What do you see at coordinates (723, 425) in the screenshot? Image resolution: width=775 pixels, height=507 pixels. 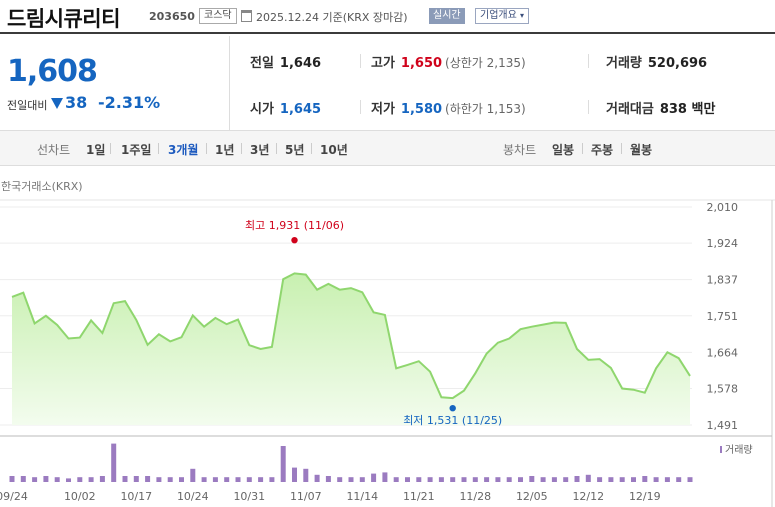 I see `y-tick-label: 1,491` at bounding box center [723, 425].